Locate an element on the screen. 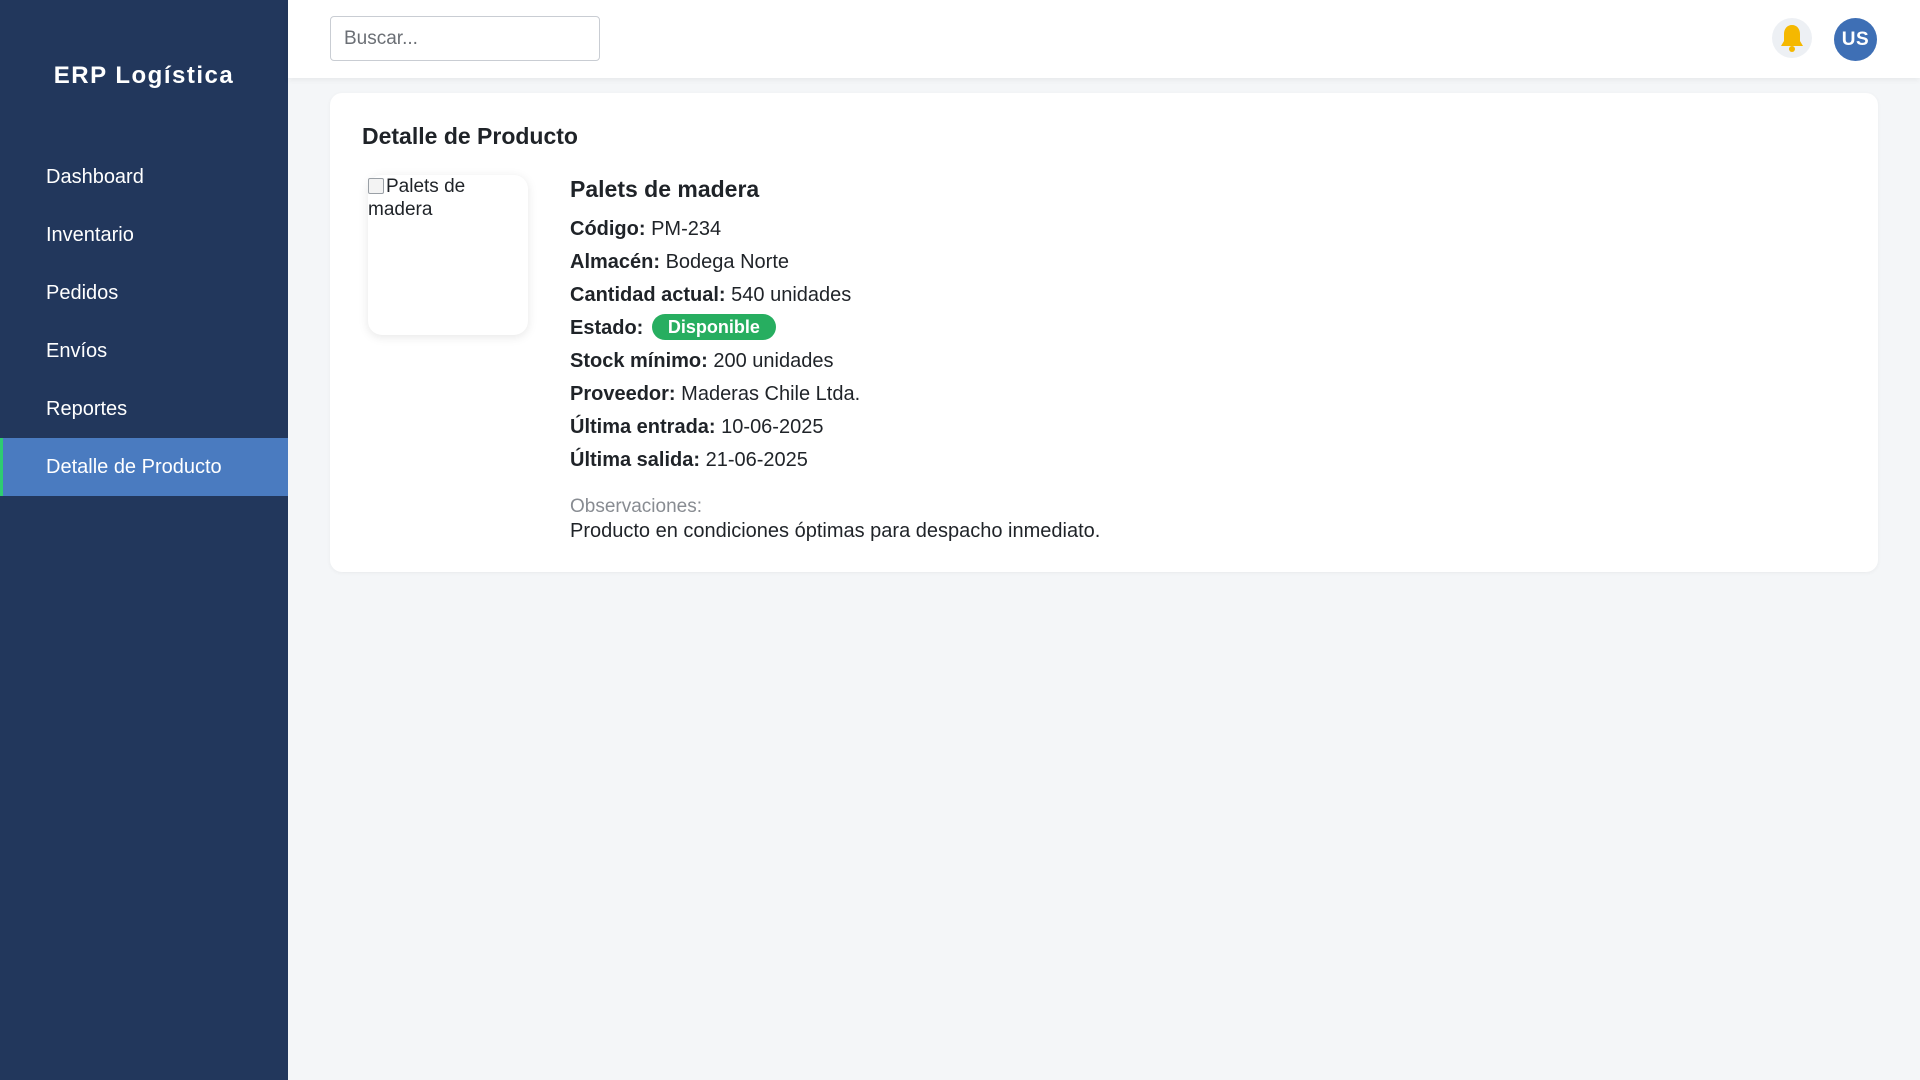 The width and height of the screenshot is (1920, 1080). detail-label: Código: is located at coordinates (608, 229).